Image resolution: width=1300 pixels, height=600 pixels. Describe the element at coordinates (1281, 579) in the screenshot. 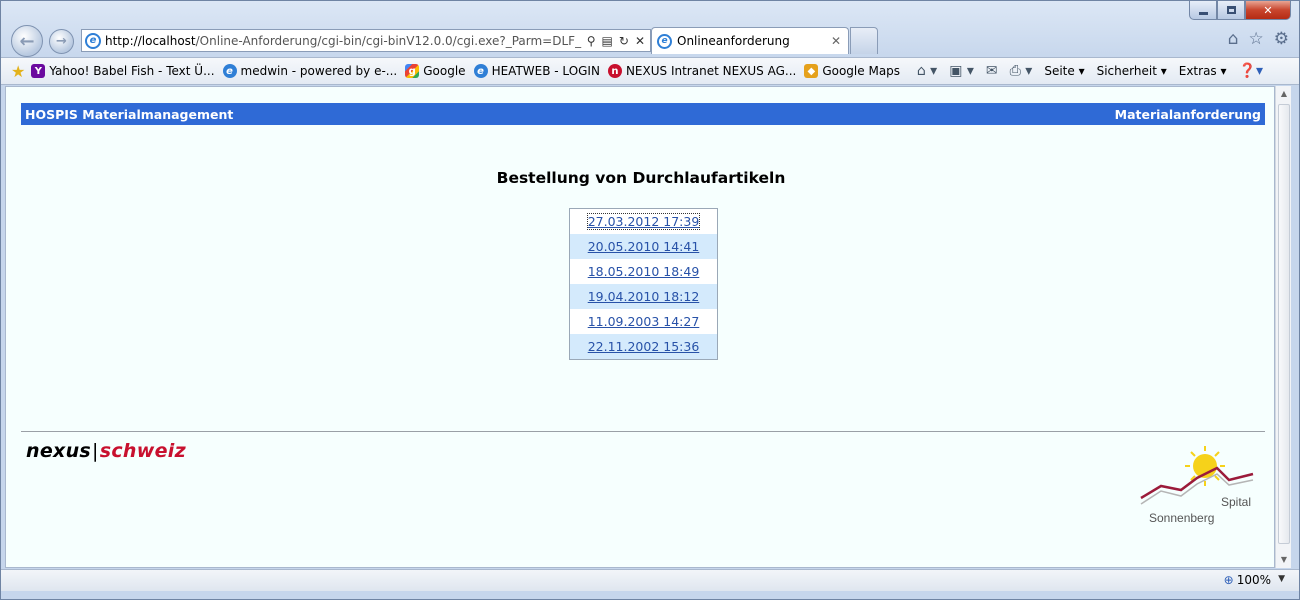

I see `chevron-down-icon: ▼` at that location.